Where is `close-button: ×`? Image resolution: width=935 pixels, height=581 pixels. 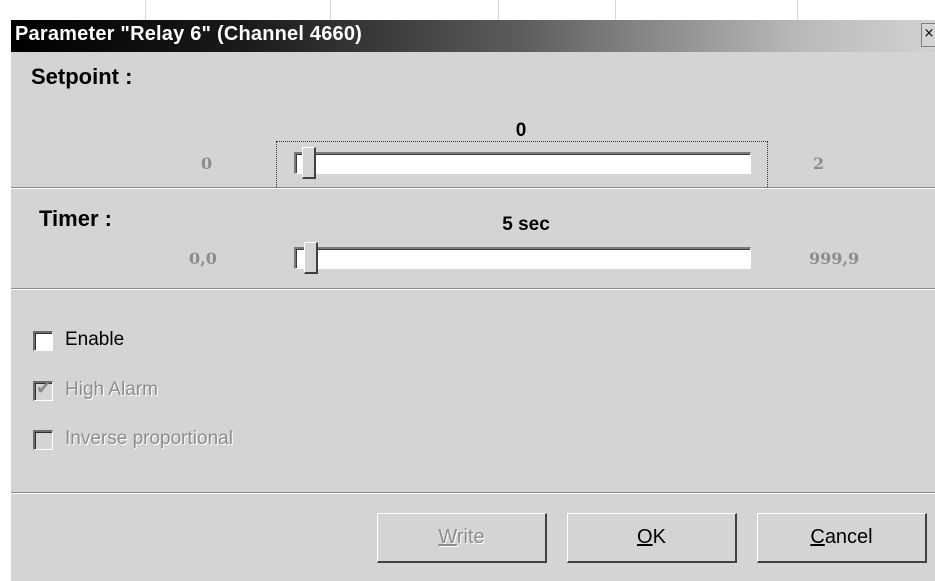
close-button: × is located at coordinates (928, 35).